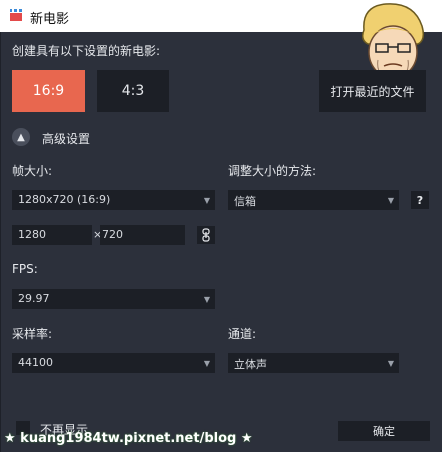 The image size is (442, 452). I want to click on ok-button: 确定, so click(384, 431).